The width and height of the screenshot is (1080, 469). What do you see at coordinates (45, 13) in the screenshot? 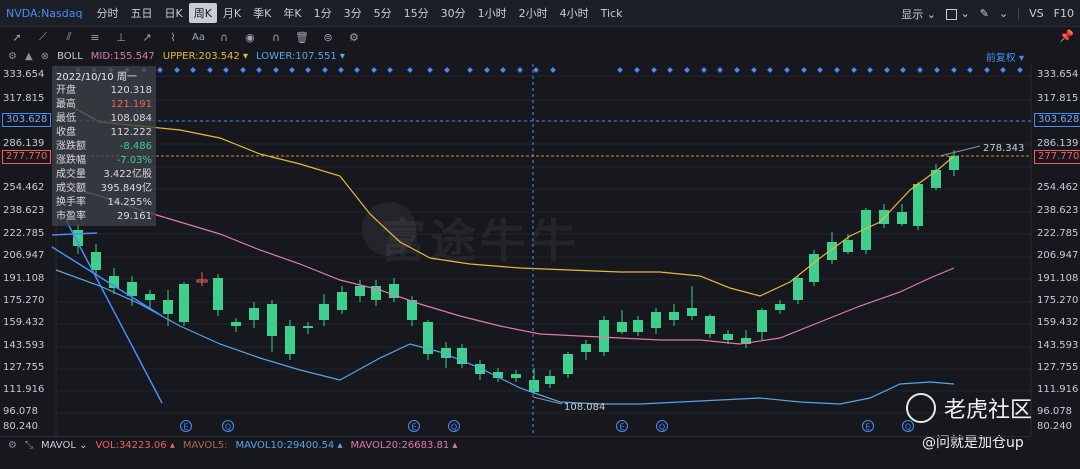
I see `symbol-label: NVDA:Nasdaq` at bounding box center [45, 13].